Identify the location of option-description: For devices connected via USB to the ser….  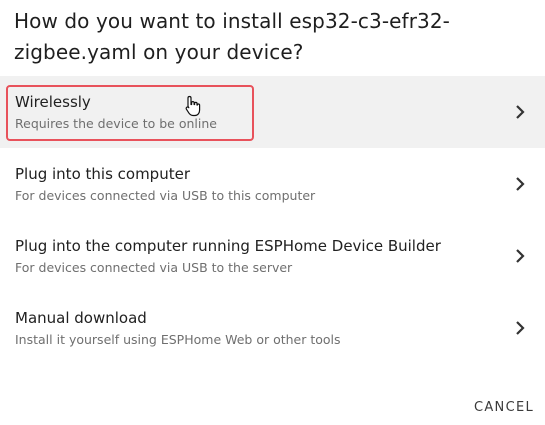
(154, 267).